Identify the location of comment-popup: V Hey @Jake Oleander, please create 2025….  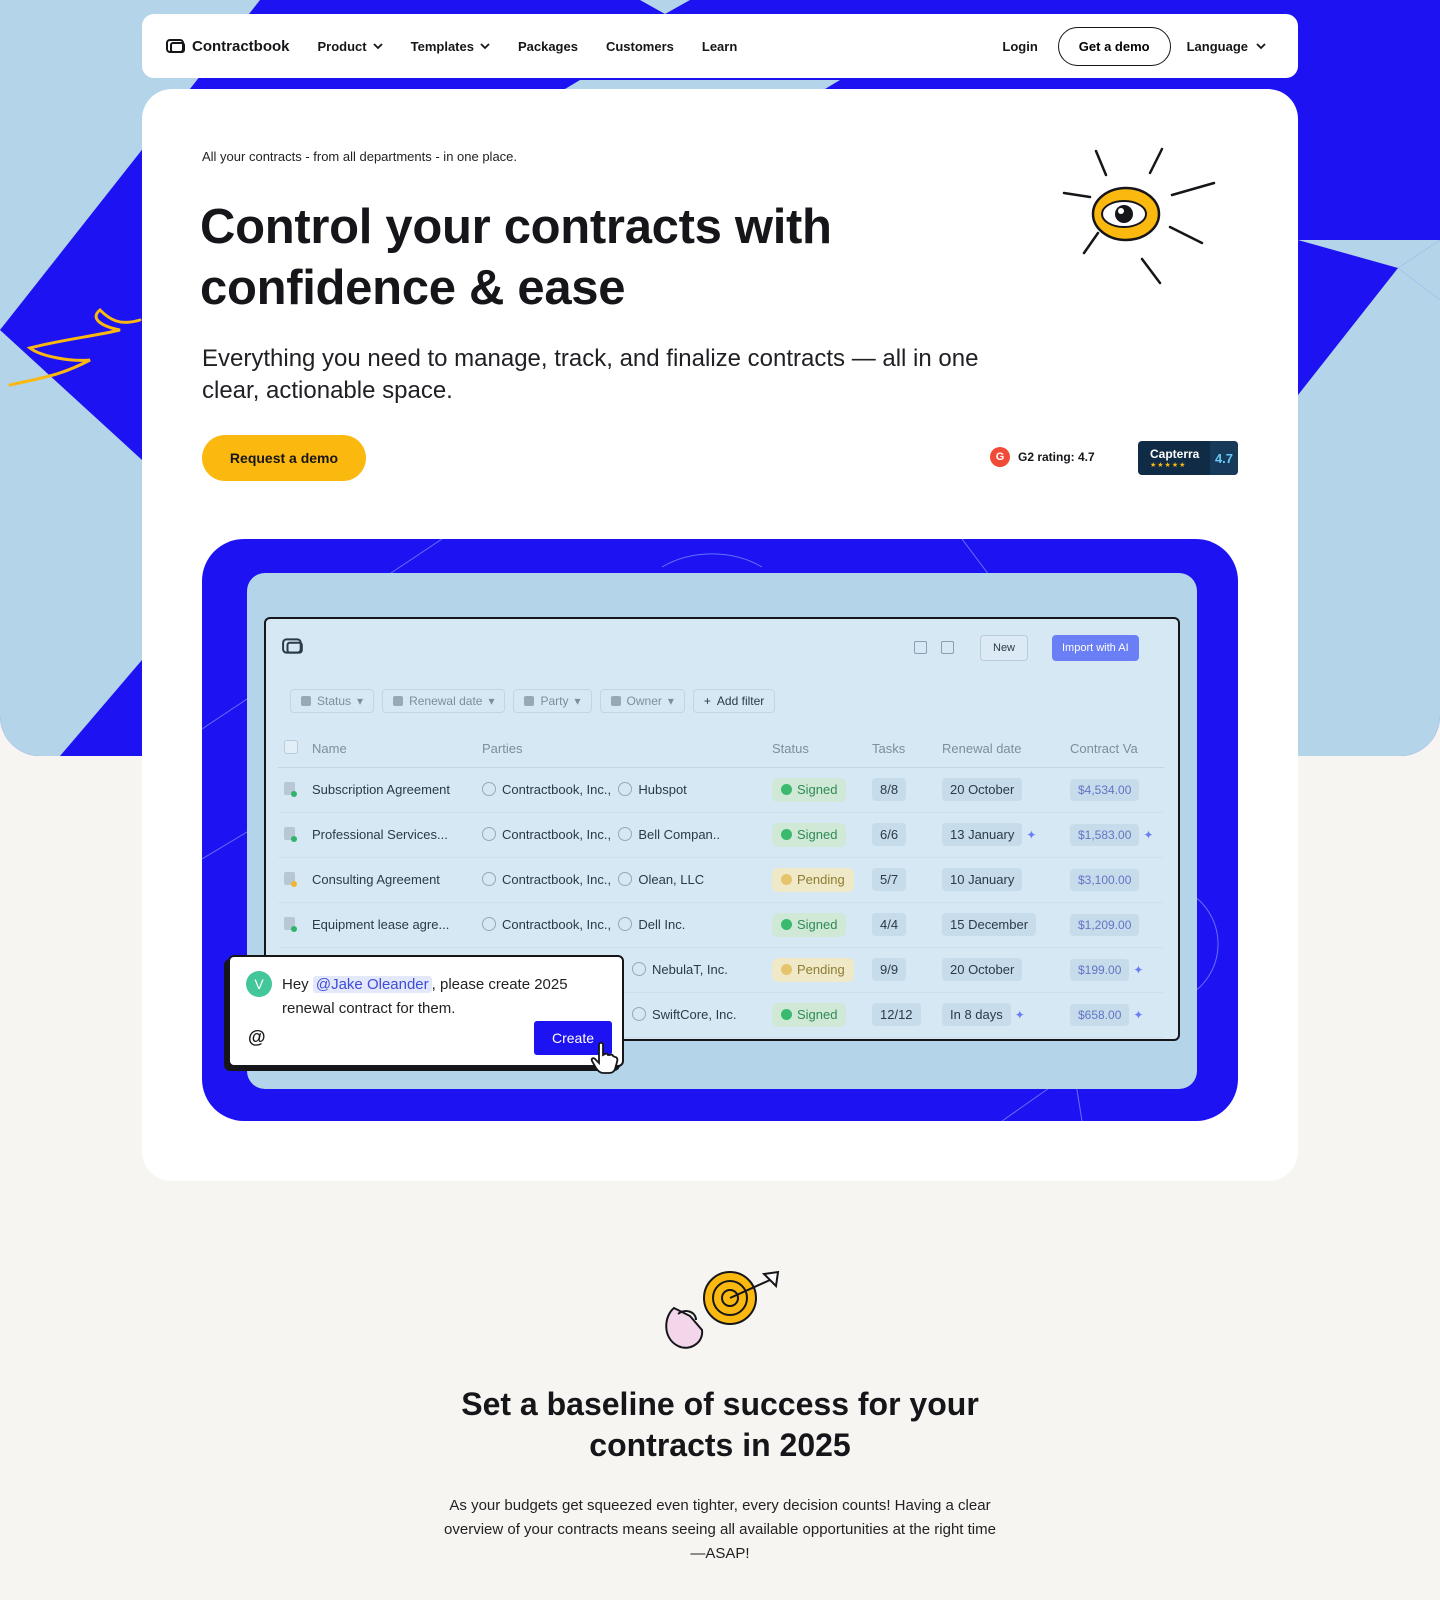
(426, 1014).